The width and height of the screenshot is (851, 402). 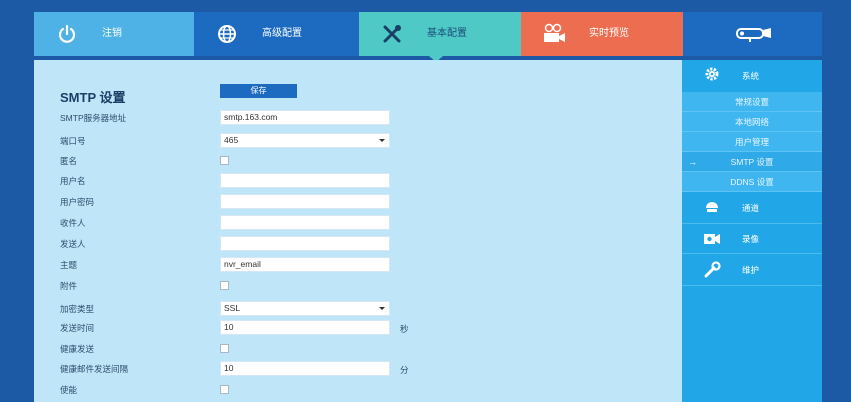 I want to click on row-anonymous: 匿名, so click(x=358, y=161).